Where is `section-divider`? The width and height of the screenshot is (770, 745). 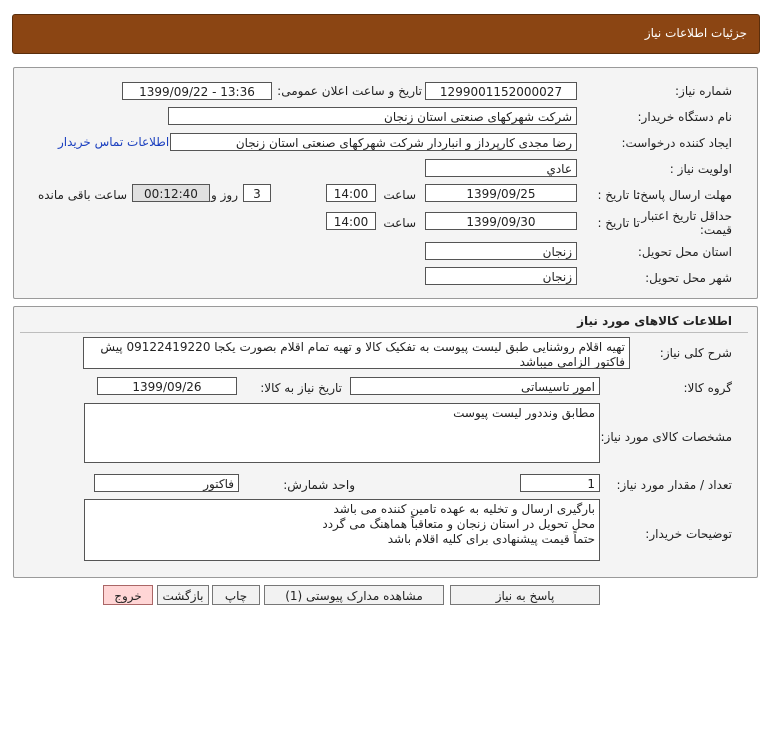
section-divider is located at coordinates (384, 332).